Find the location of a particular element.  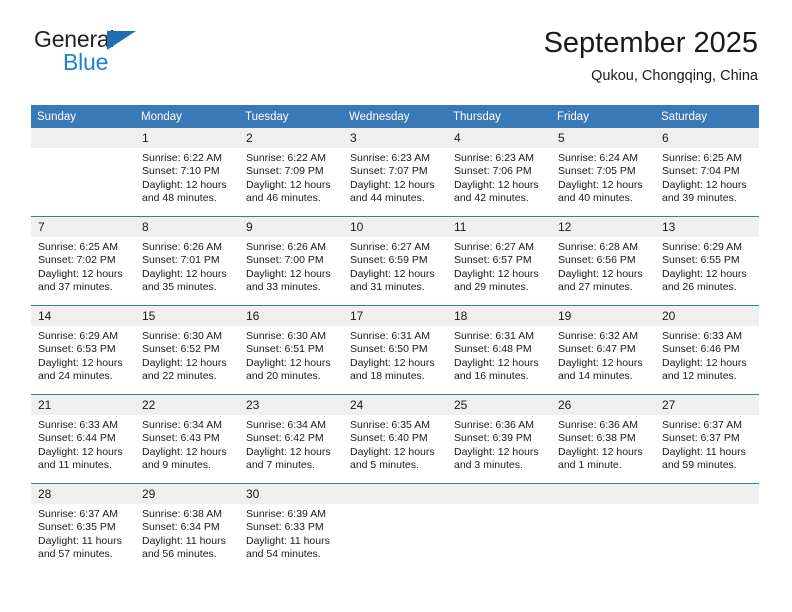

day-detail-line: and 22 minutes. is located at coordinates (179, 376).